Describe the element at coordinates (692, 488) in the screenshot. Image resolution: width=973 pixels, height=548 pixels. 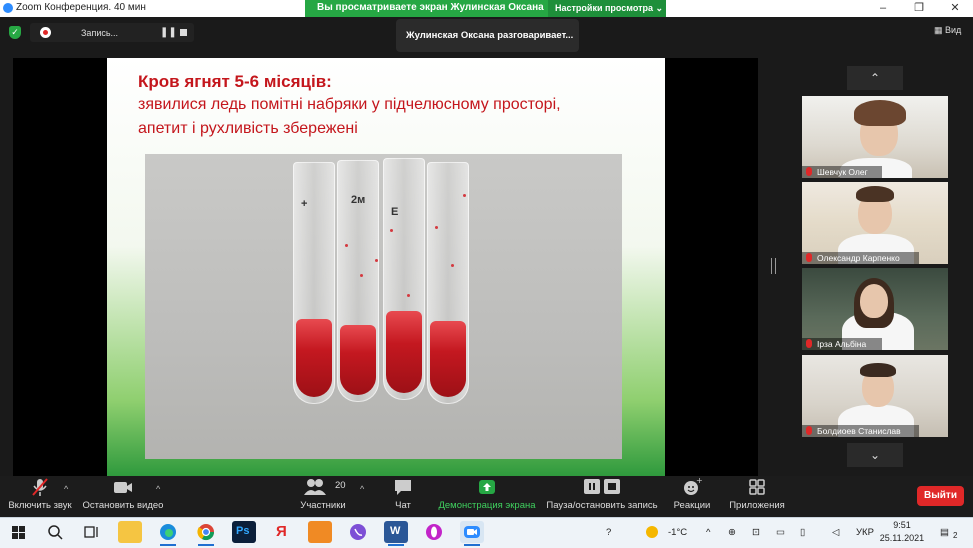
I see `smiley-plus-icon: +` at that location.